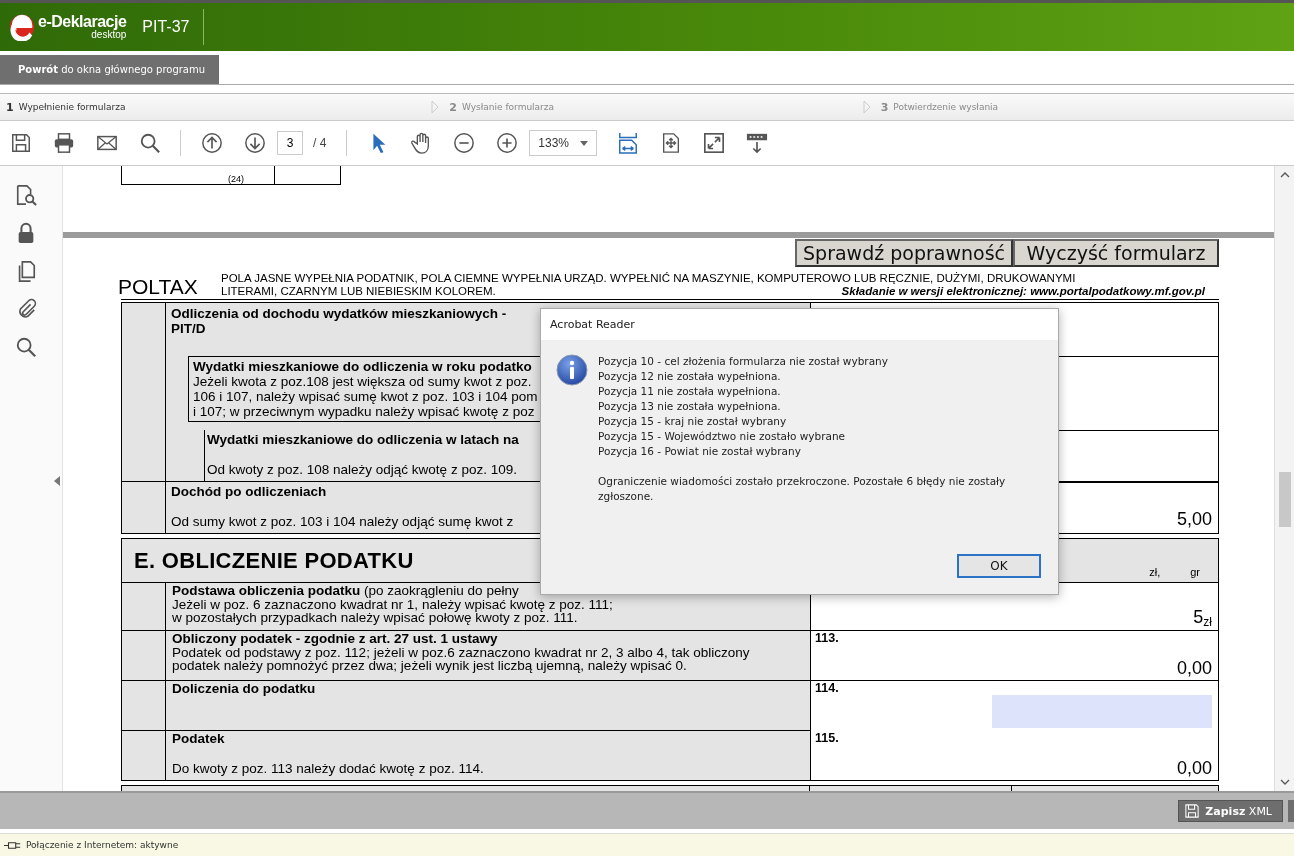 The width and height of the screenshot is (1294, 856). What do you see at coordinates (827, 738) in the screenshot?
I see `field-number: 115.` at bounding box center [827, 738].